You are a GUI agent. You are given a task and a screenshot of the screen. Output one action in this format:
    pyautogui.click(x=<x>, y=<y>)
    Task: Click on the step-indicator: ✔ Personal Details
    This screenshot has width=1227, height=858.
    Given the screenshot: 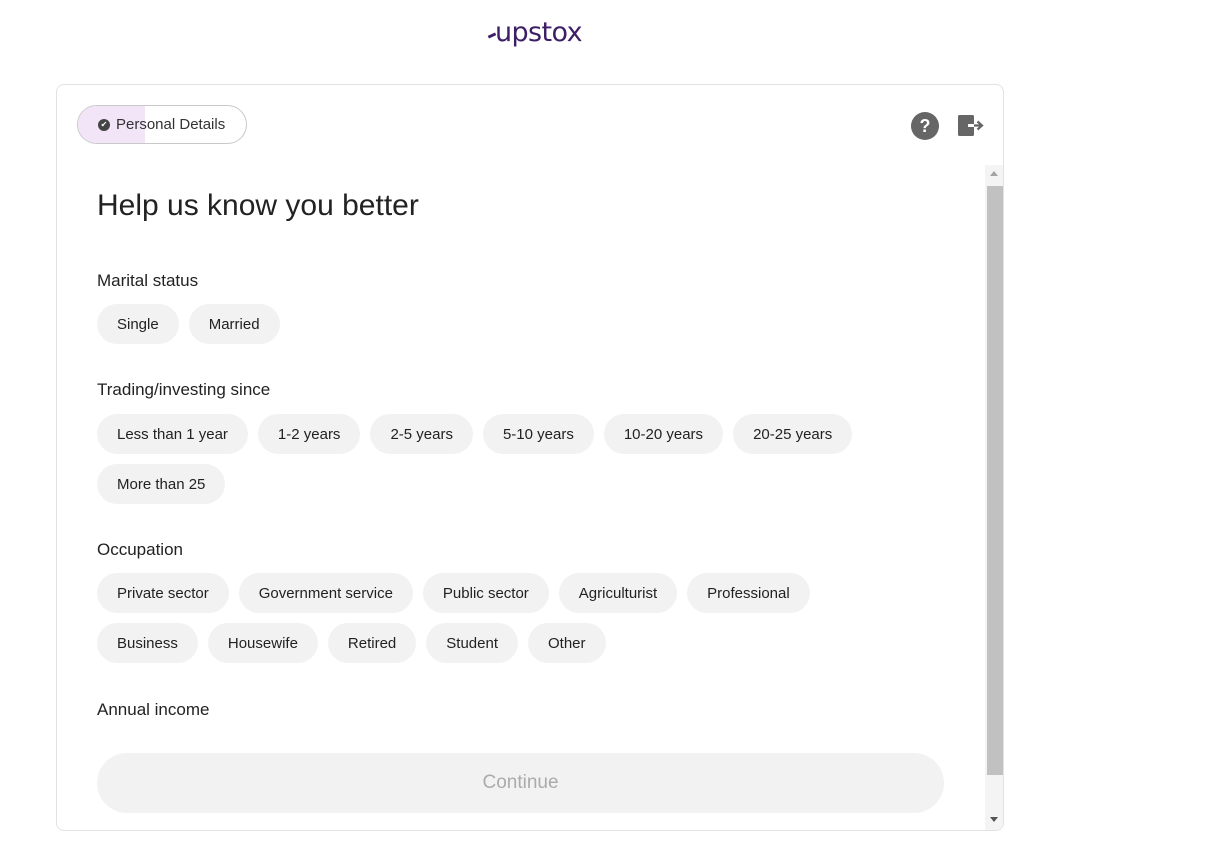 What is the action you would take?
    pyautogui.click(x=162, y=124)
    